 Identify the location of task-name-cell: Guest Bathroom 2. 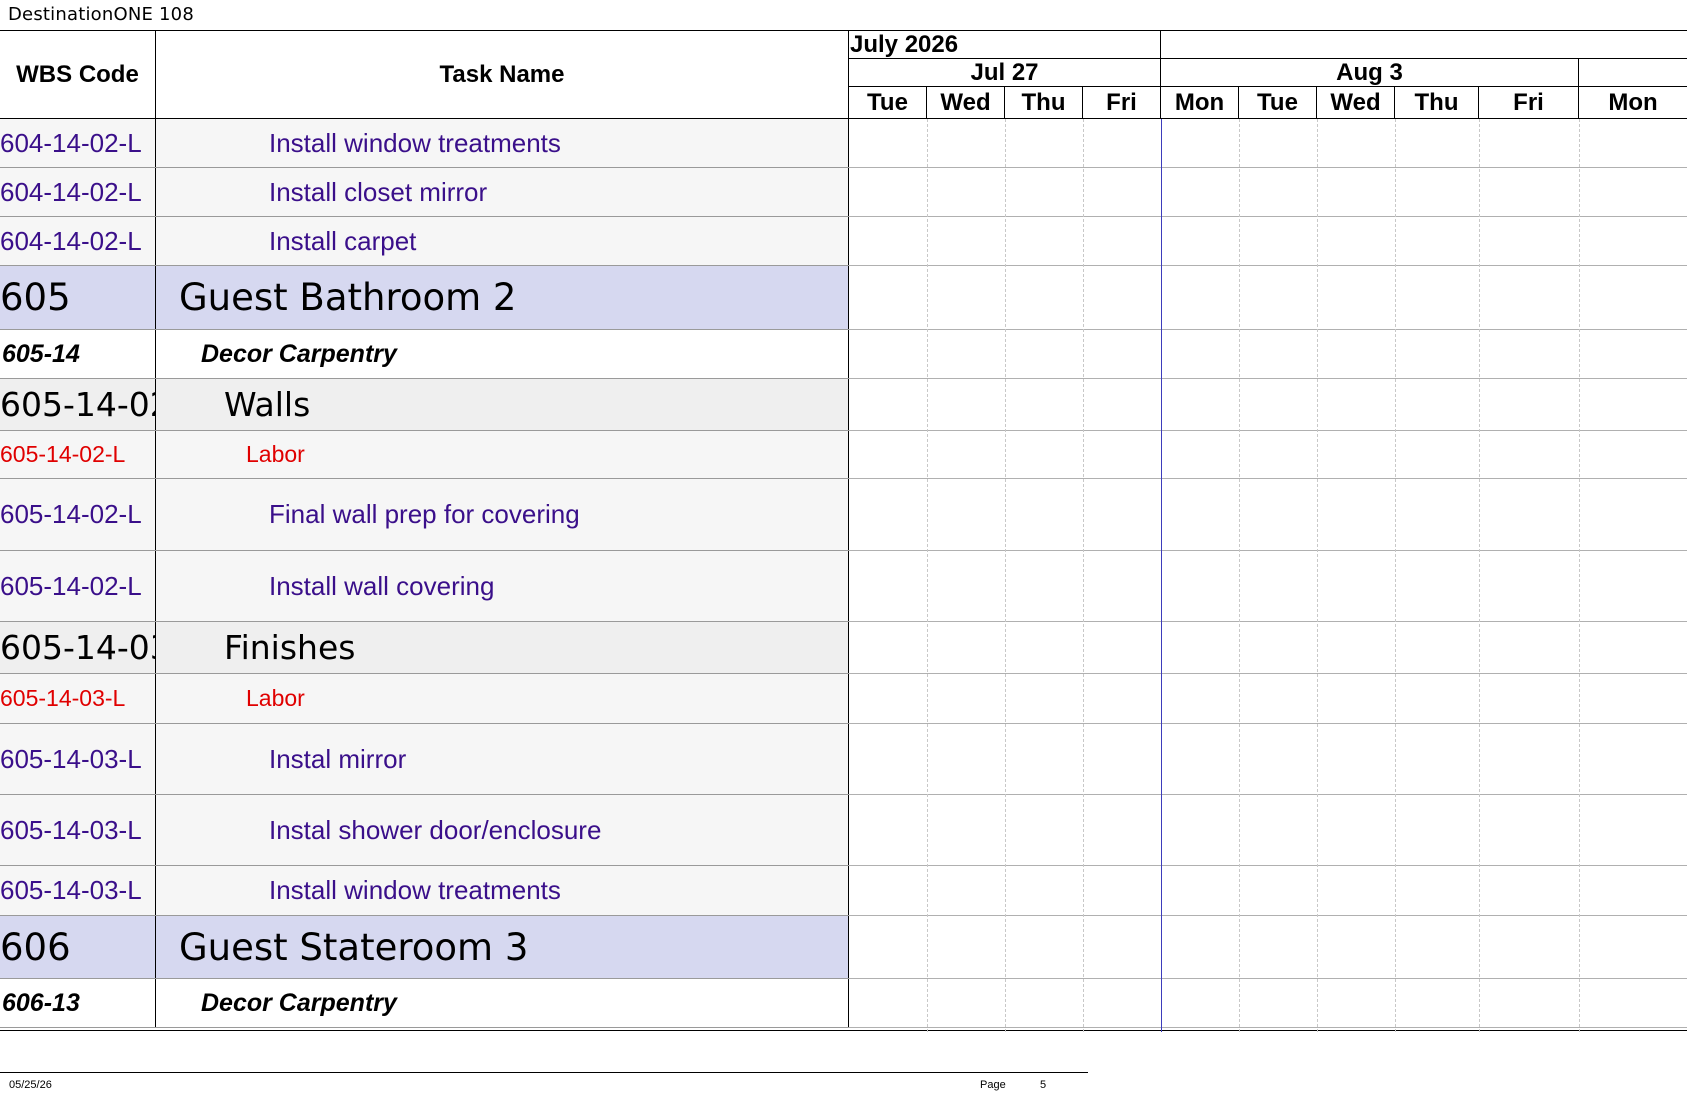
(502, 297).